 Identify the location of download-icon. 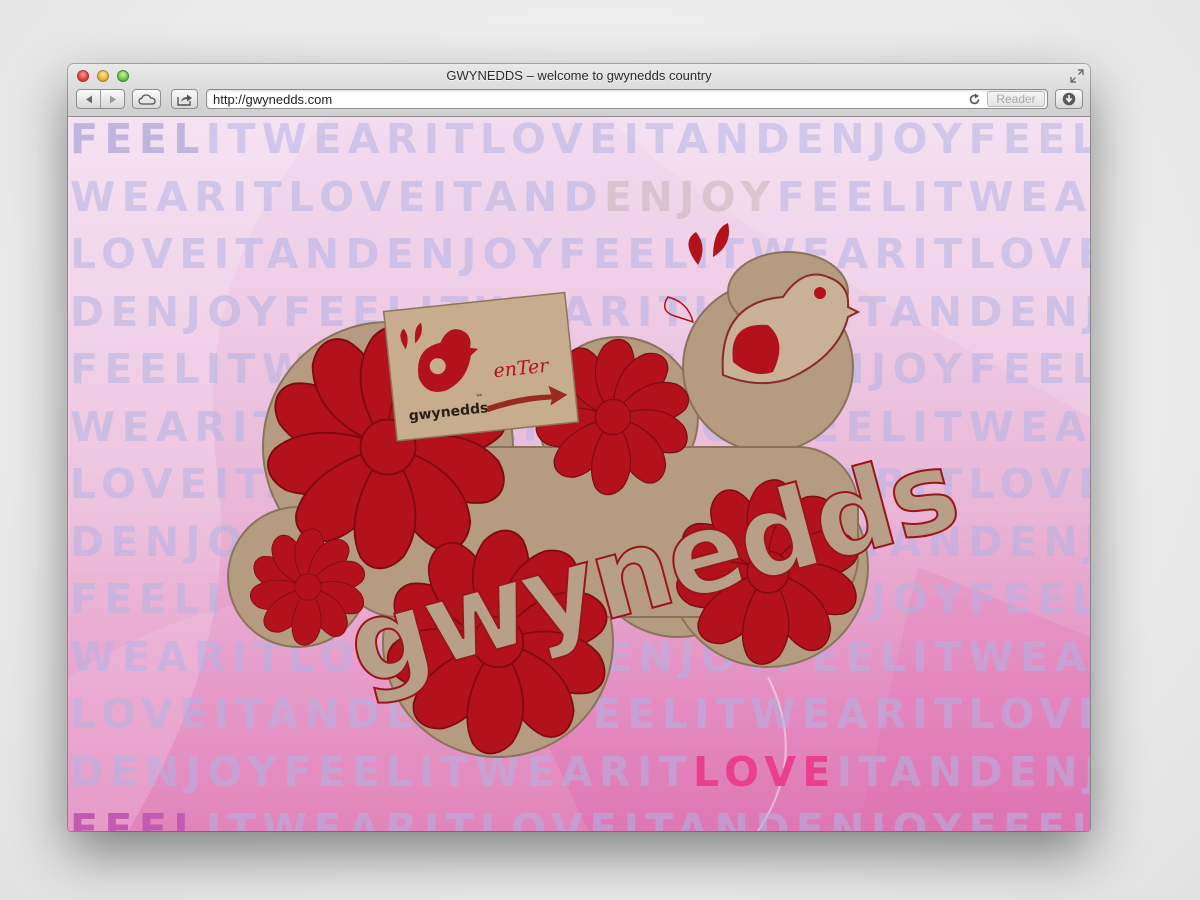
(1069, 99).